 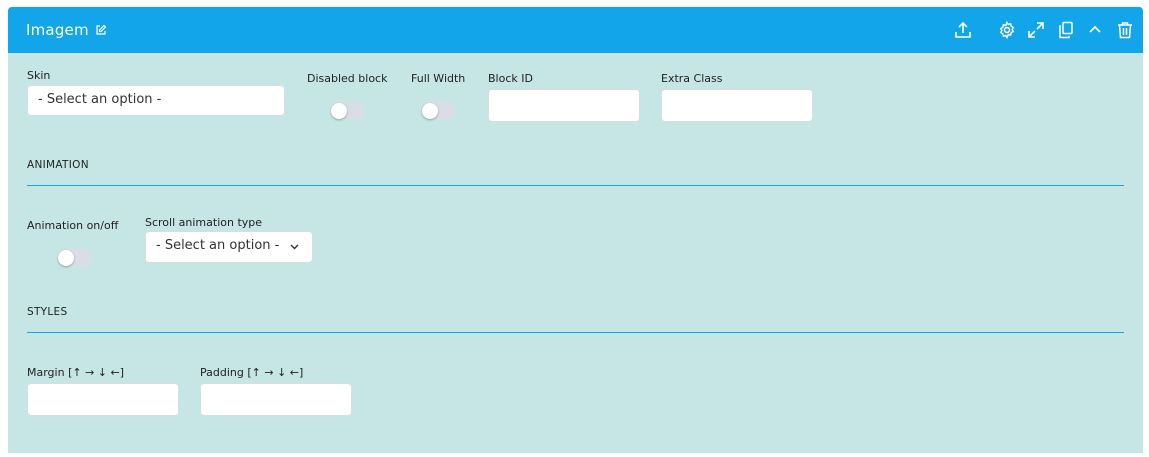 What do you see at coordinates (294, 248) in the screenshot?
I see `chevron-down-icon` at bounding box center [294, 248].